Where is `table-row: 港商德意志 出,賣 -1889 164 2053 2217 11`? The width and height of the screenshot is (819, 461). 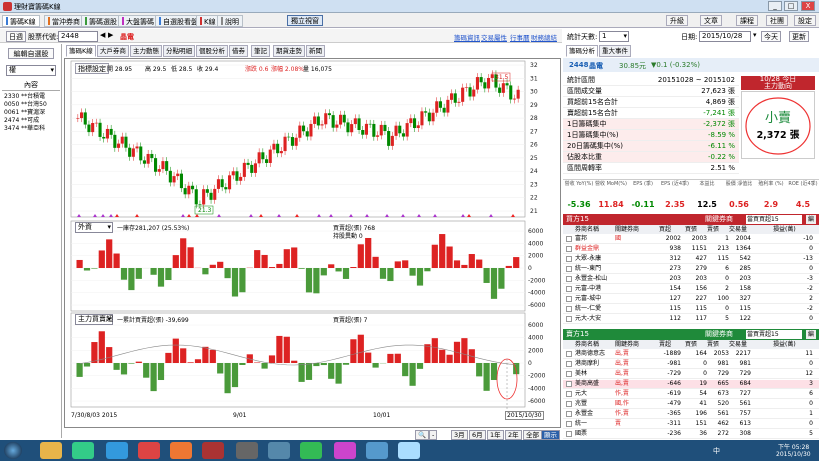 table-row: 港商德意志 出,賣 -1889 164 2053 2217 11 is located at coordinates (691, 354).